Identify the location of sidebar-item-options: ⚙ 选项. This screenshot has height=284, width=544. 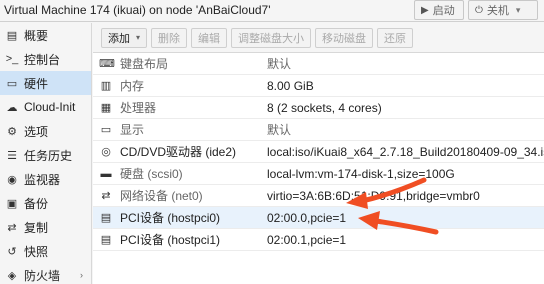
(45, 131).